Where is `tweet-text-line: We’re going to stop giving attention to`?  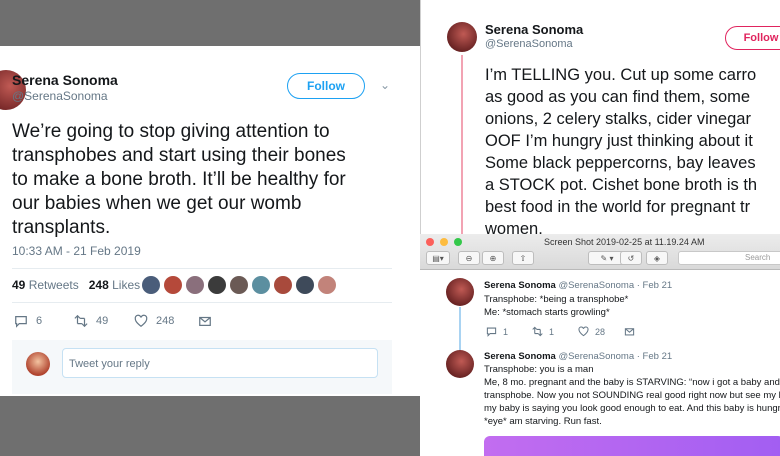 tweet-text-line: We’re going to stop giving attention to is located at coordinates (171, 131).